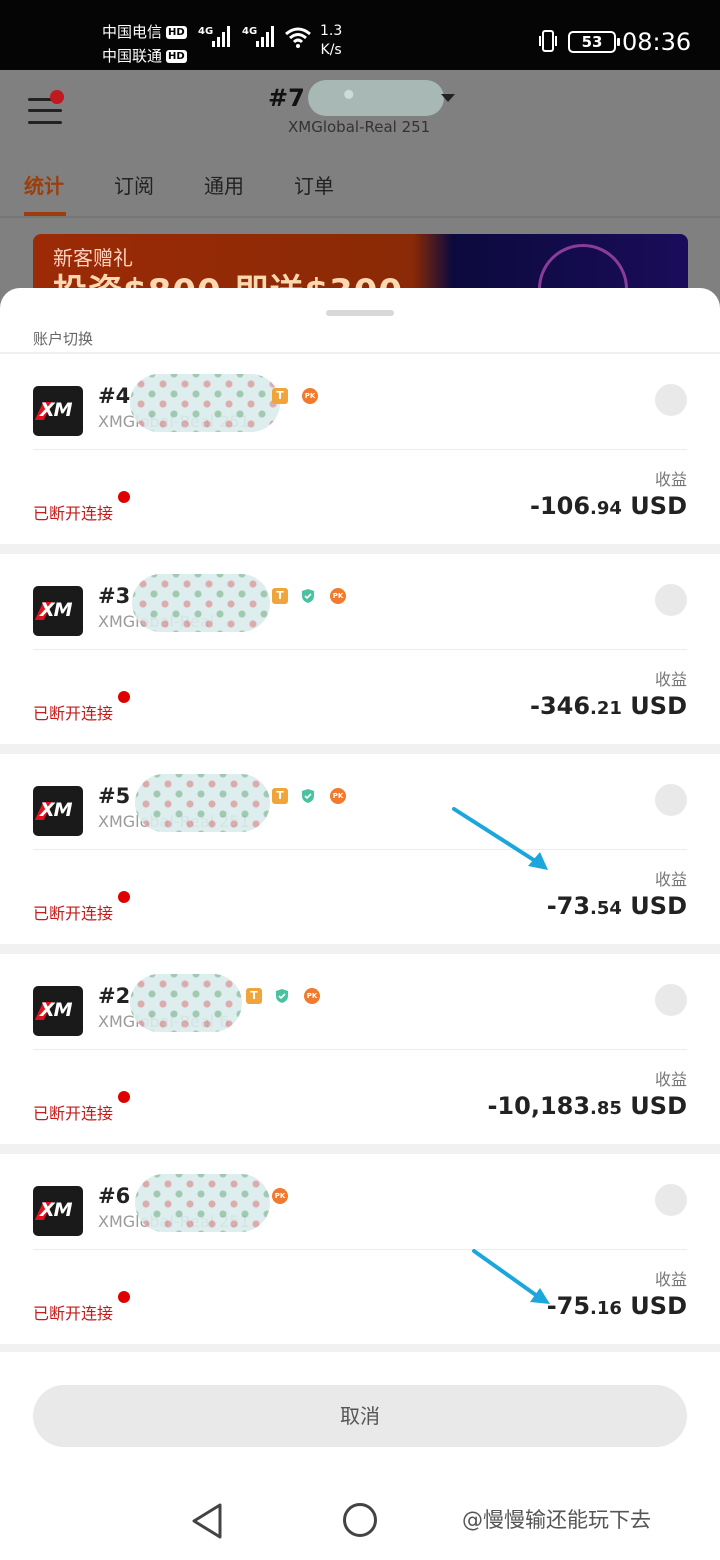 The height and width of the screenshot is (1560, 720). Describe the element at coordinates (560, 506) in the screenshot. I see `profit-integer: -106` at that location.